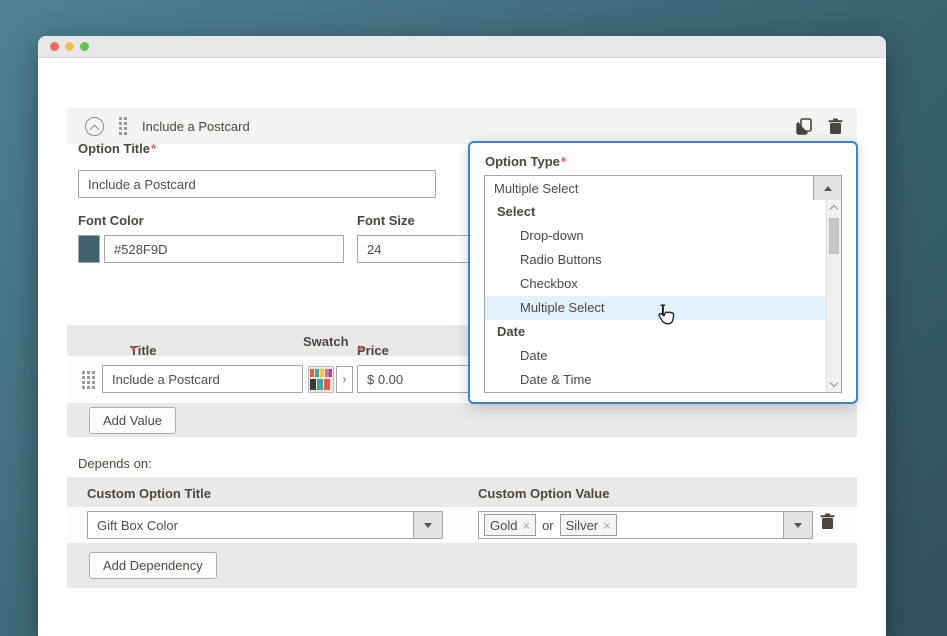 This screenshot has width=947, height=636. I want to click on delete-option-button, so click(835, 126).